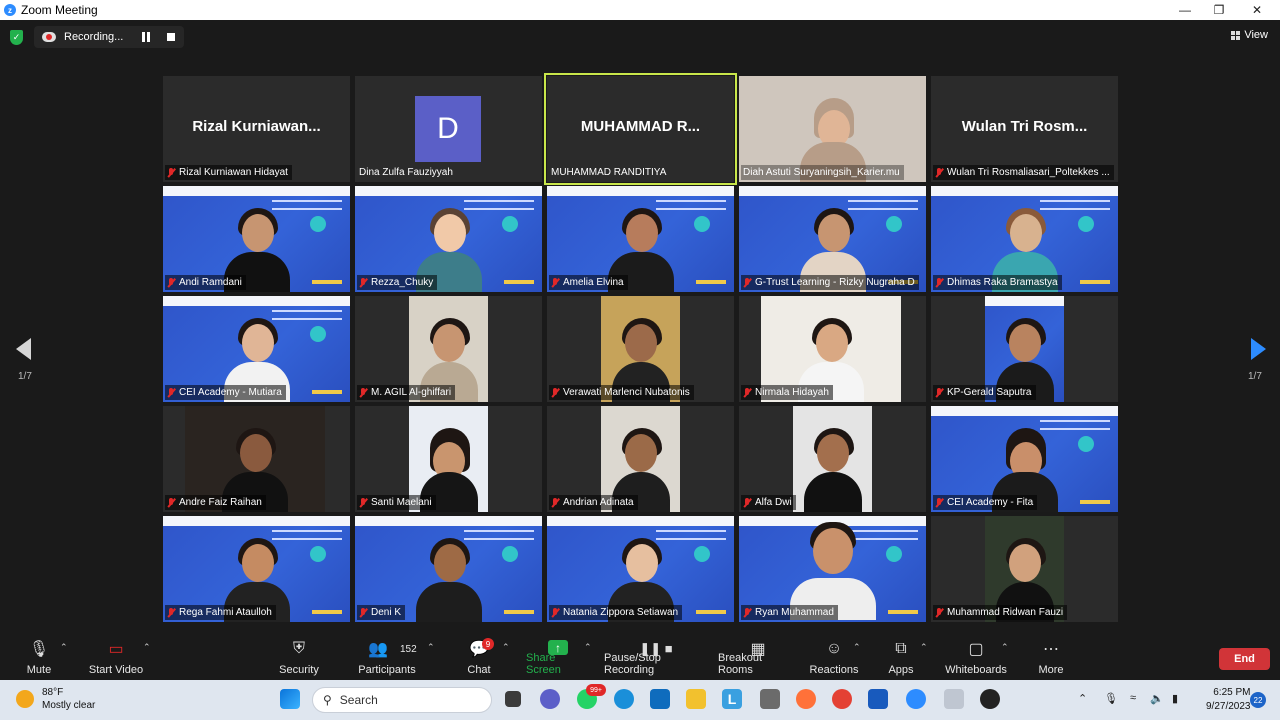 Image resolution: width=1280 pixels, height=720 pixels. Describe the element at coordinates (396, 502) in the screenshot. I see `participant-name-label: Santi Maelani` at that location.